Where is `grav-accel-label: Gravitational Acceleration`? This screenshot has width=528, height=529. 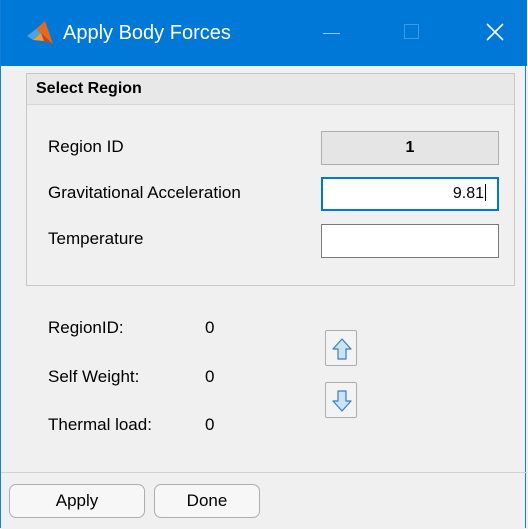
grav-accel-label: Gravitational Acceleration is located at coordinates (144, 192).